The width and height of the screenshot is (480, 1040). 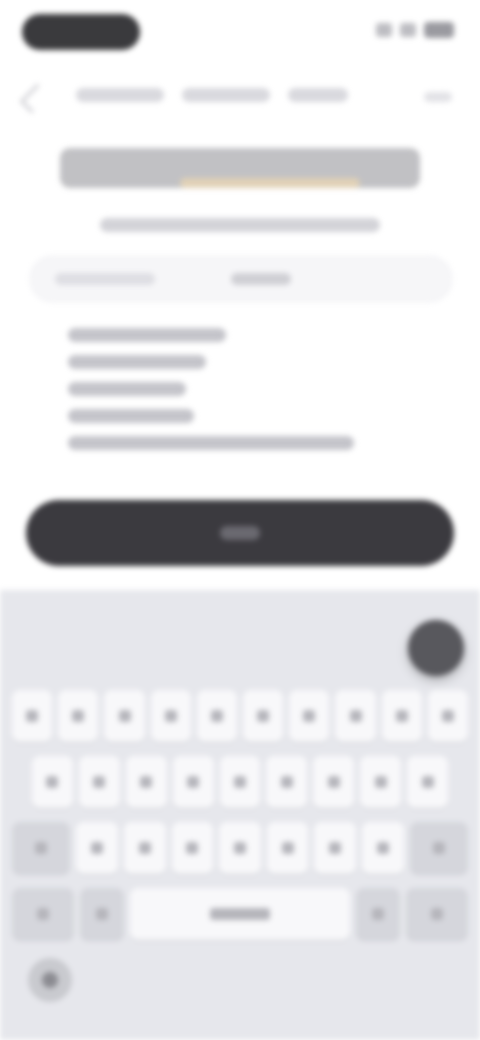 I want to click on nav-bar, so click(x=240, y=98).